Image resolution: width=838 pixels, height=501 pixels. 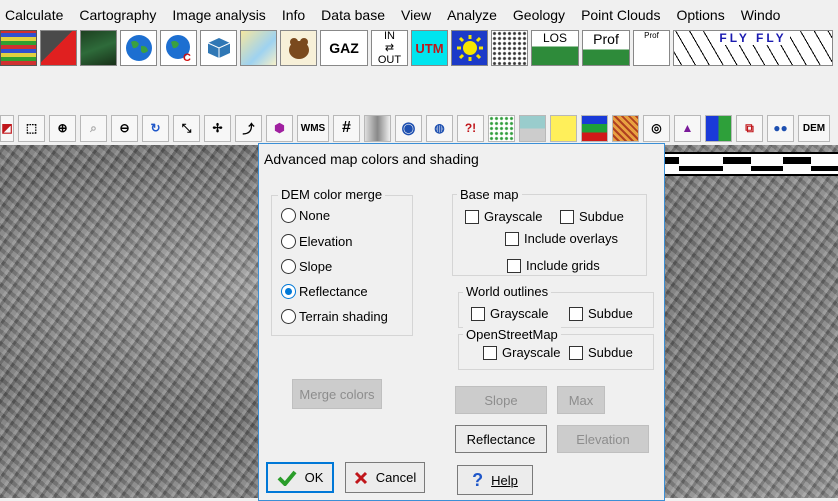 What do you see at coordinates (419, 88) in the screenshot?
I see `toolbar-gap` at bounding box center [419, 88].